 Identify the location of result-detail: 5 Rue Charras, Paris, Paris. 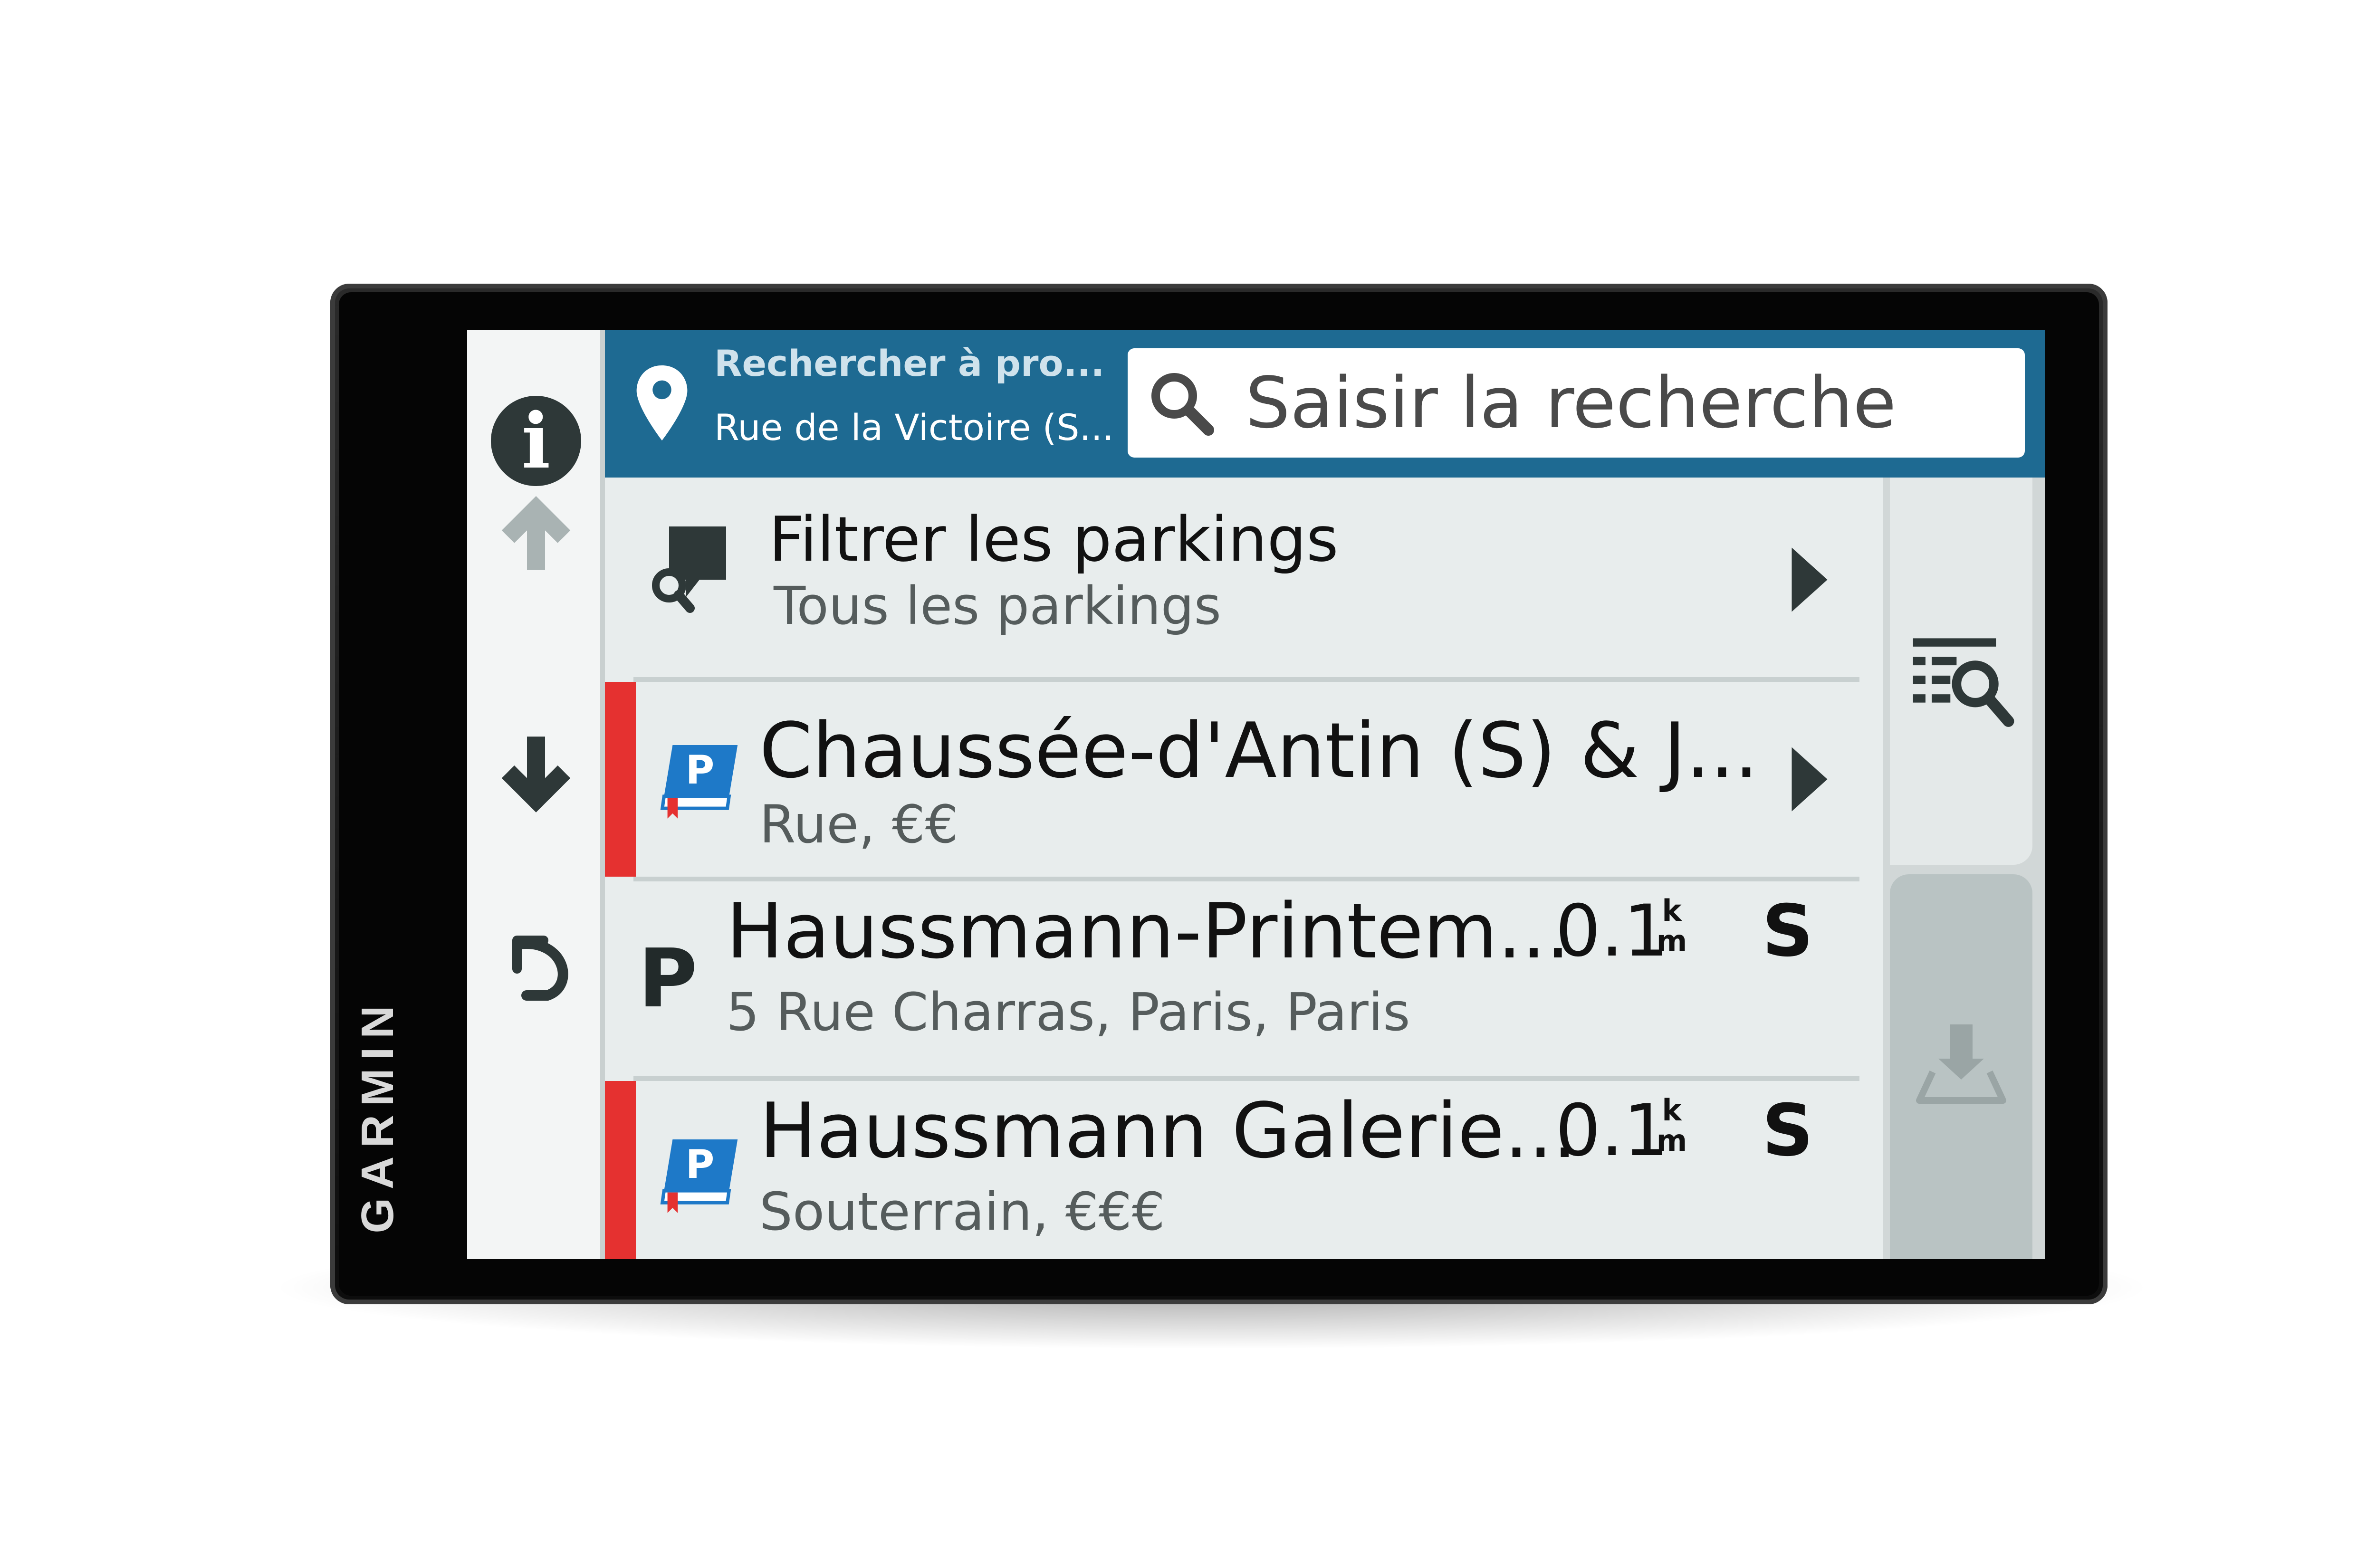
(1068, 1012).